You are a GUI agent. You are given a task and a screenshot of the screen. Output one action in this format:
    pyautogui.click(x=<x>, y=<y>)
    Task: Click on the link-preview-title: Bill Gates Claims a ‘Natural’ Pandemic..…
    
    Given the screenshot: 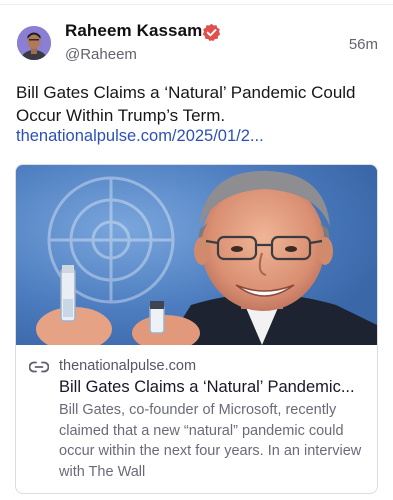 What is the action you would take?
    pyautogui.click(x=213, y=387)
    